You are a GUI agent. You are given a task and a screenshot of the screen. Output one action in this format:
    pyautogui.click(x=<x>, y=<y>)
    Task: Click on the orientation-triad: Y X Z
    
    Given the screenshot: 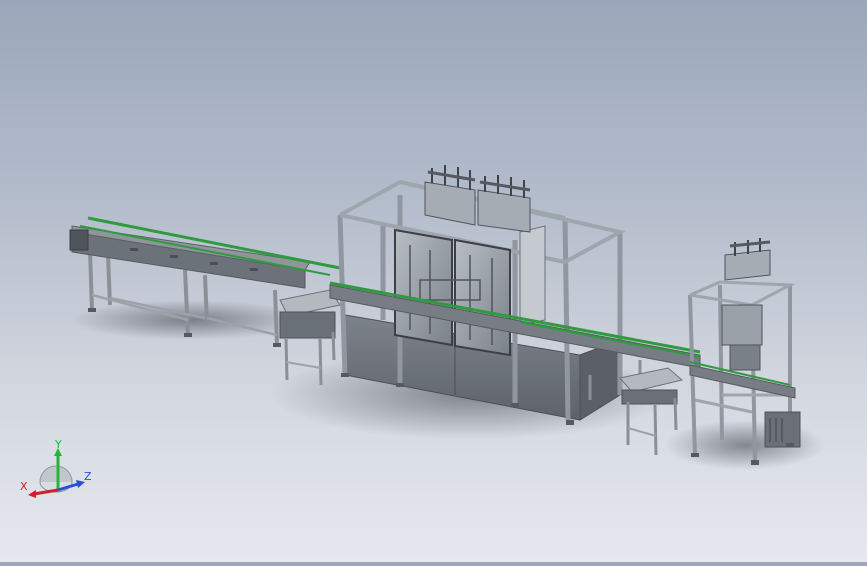 What is the action you would take?
    pyautogui.click(x=60, y=474)
    